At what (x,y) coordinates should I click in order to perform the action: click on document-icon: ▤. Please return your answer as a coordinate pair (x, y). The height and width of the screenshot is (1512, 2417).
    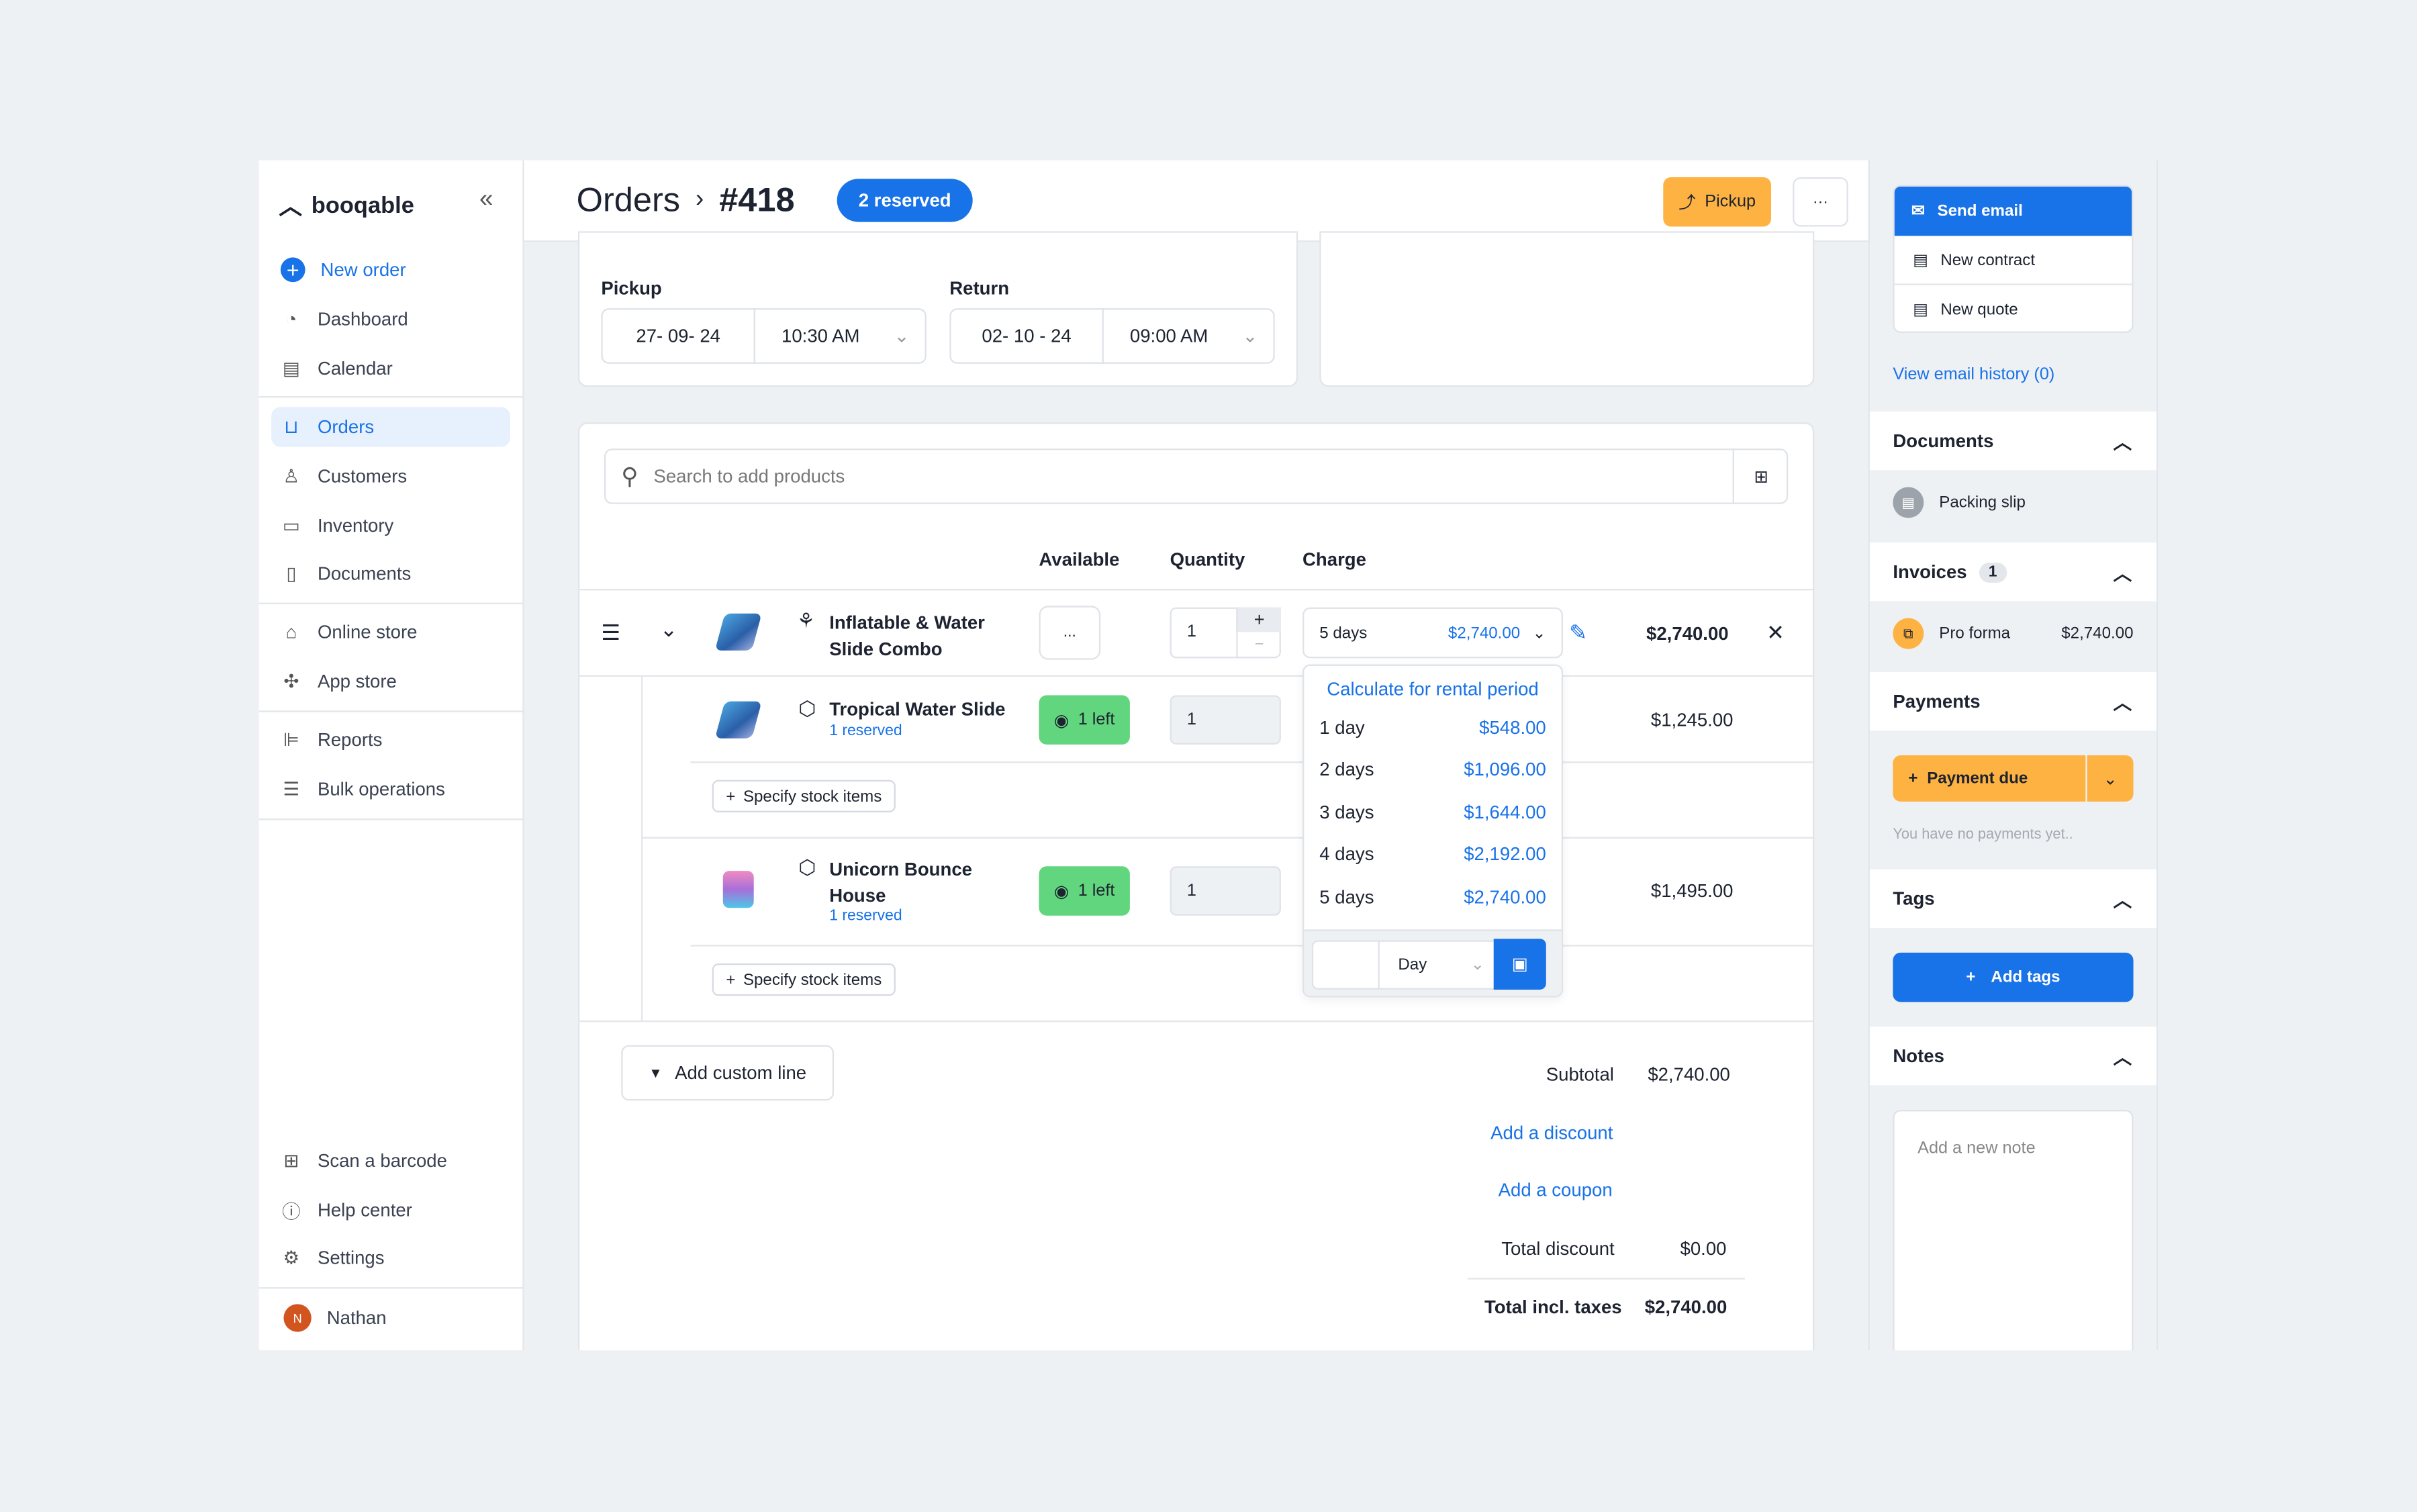
    Looking at the image, I should click on (1921, 310).